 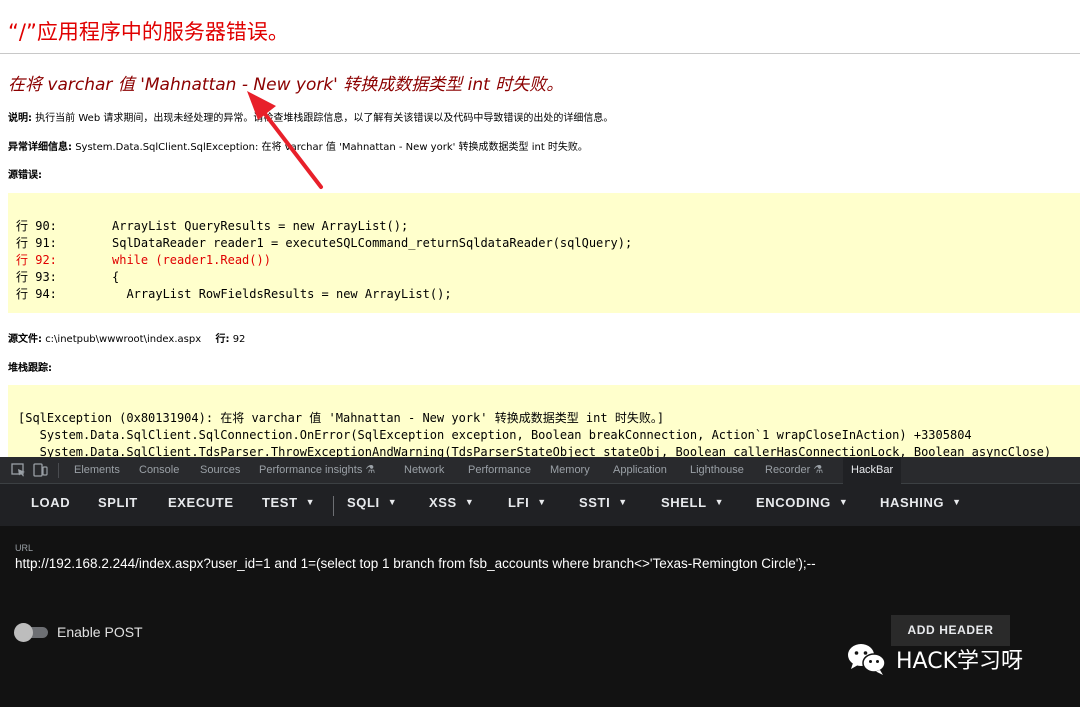 I want to click on split-button: SPLIT, so click(x=118, y=502).